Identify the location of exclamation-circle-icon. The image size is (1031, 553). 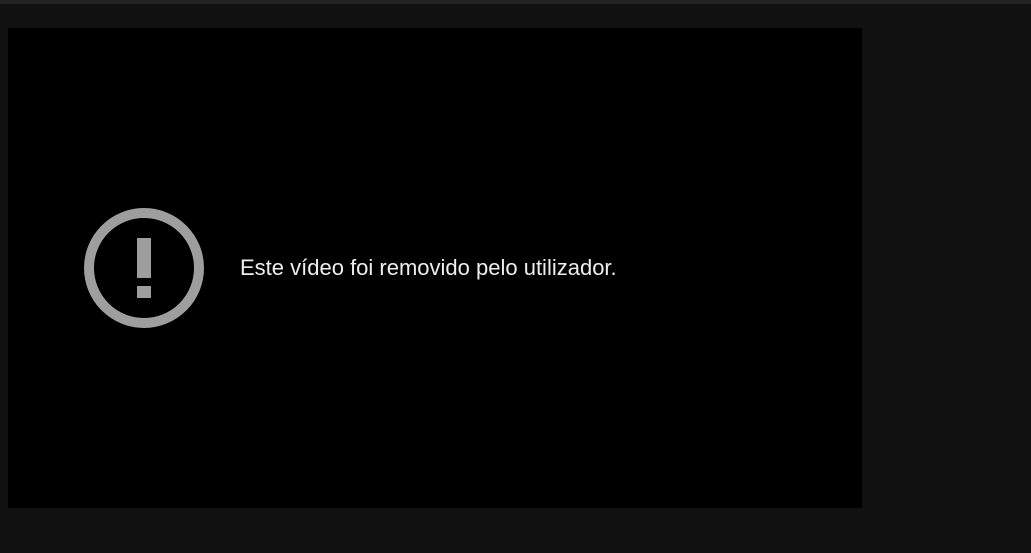
(144, 268).